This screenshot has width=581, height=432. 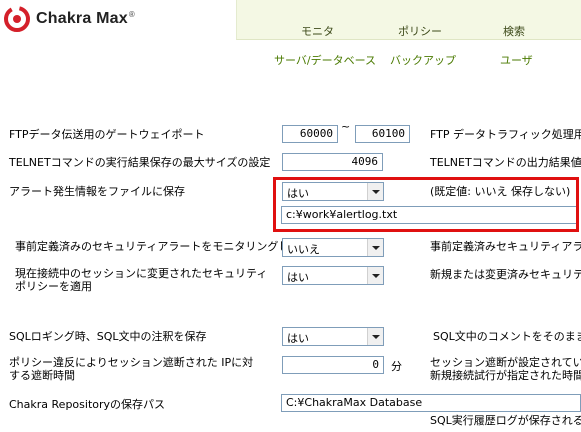 I want to click on repository-path-description: SQL実行履歴ログが保存される, so click(x=505, y=420).